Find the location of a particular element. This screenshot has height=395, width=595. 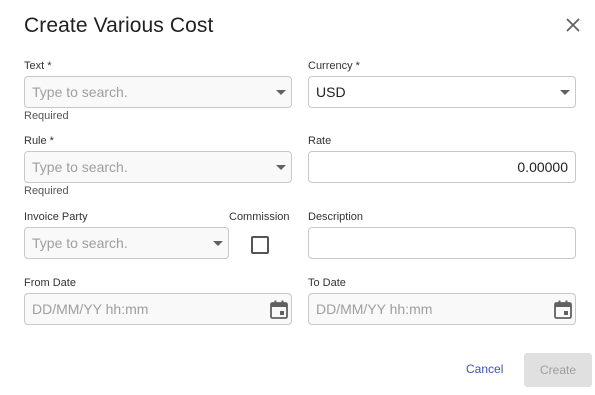

from-date-placeholder: DD/MM/YY hh:mm is located at coordinates (90, 309).